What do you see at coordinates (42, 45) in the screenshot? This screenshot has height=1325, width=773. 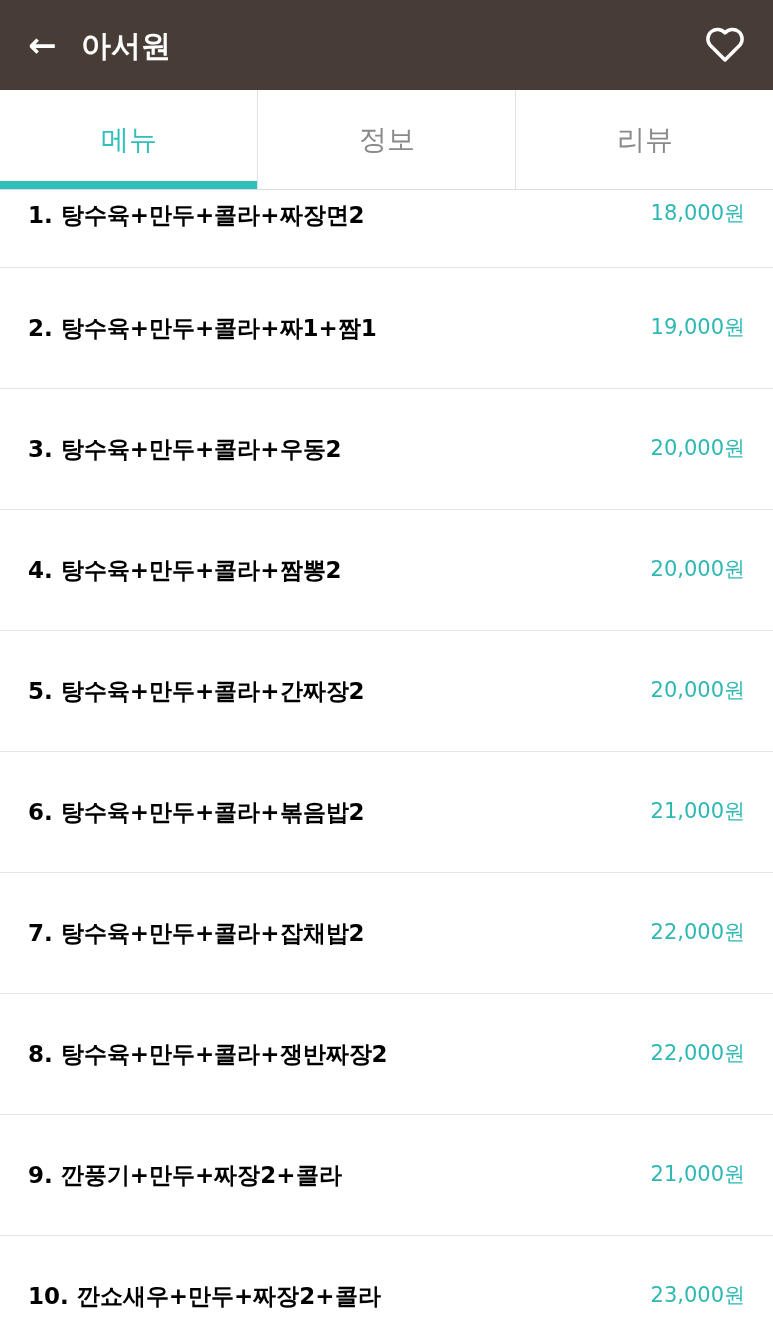 I see `back-button: ←` at bounding box center [42, 45].